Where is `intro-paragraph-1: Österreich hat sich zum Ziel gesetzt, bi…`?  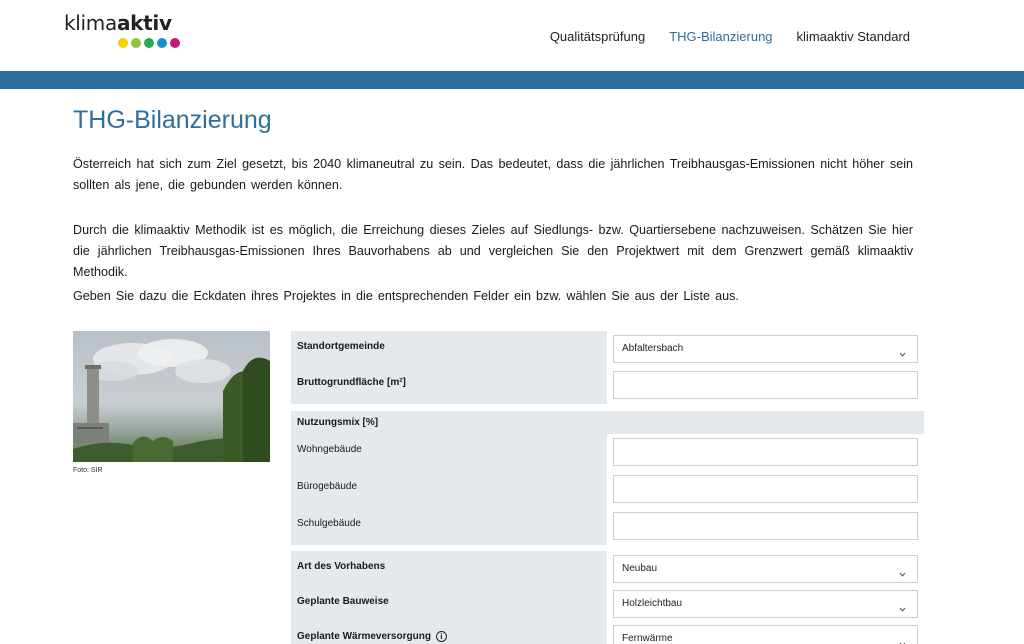 intro-paragraph-1: Österreich hat sich zum Ziel gesetzt, bi… is located at coordinates (493, 174).